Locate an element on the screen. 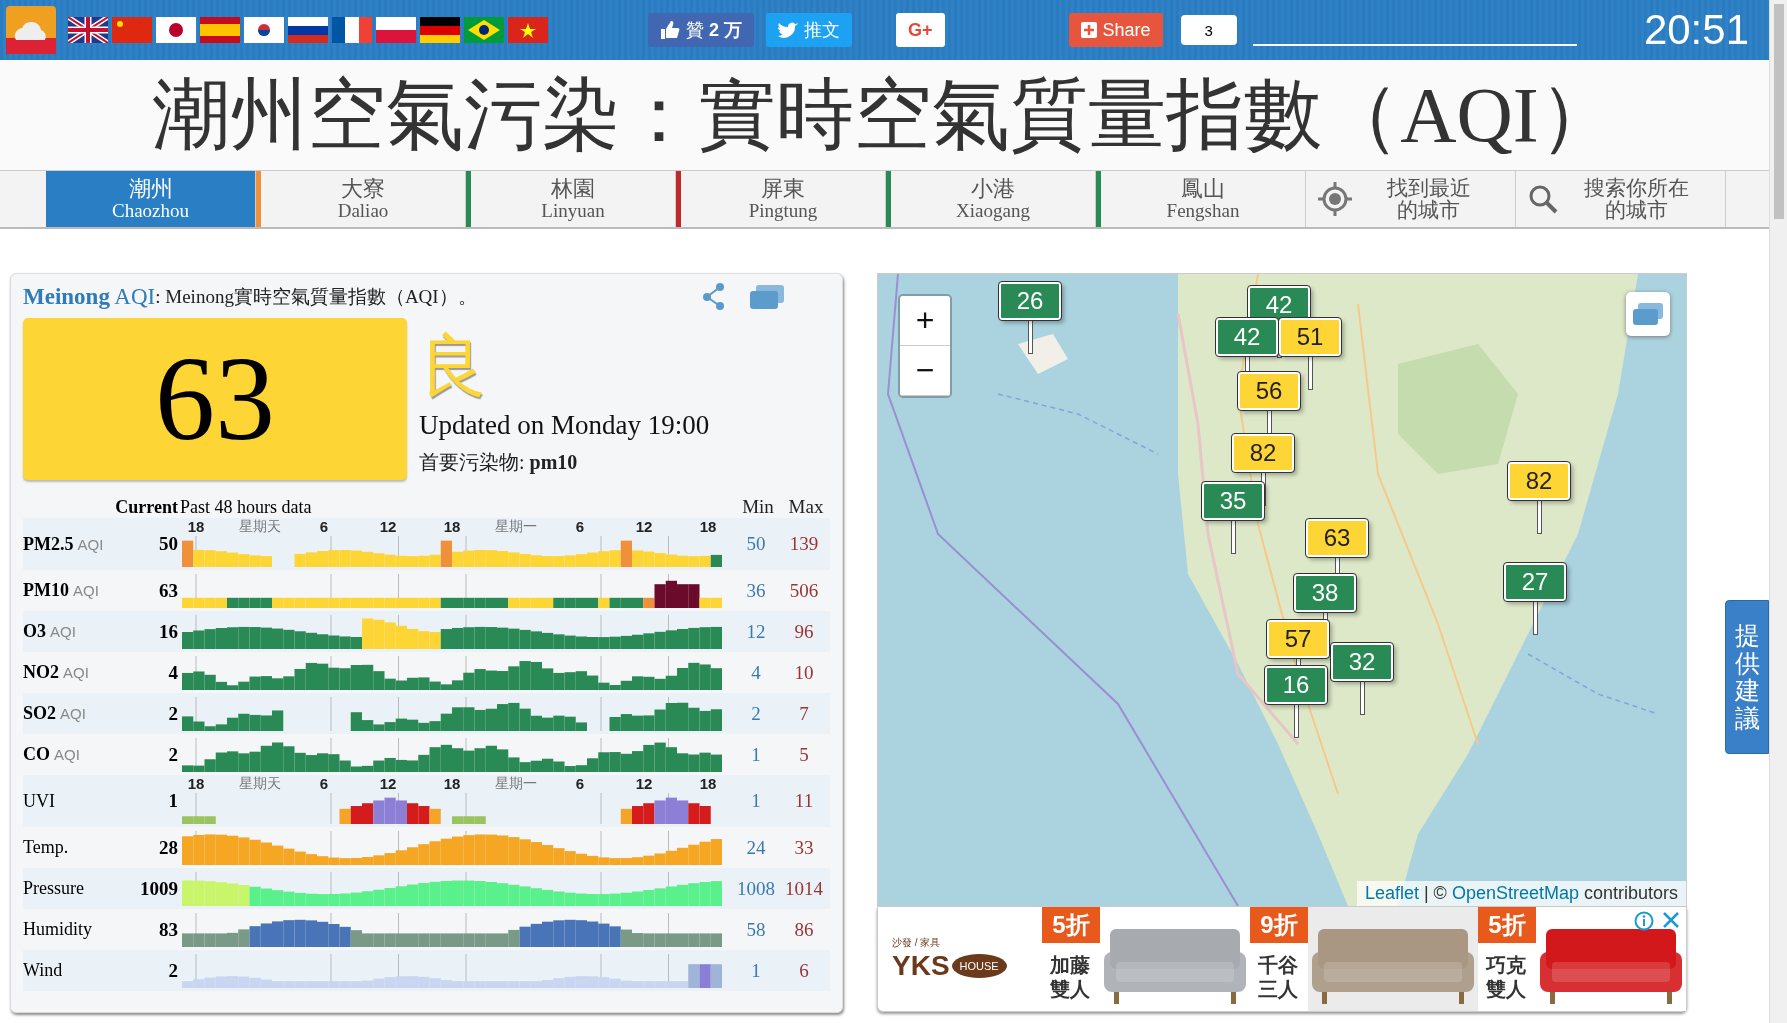 Image resolution: width=1787 pixels, height=1023 pixels. scrollbar-thumb is located at coordinates (1778, 111).